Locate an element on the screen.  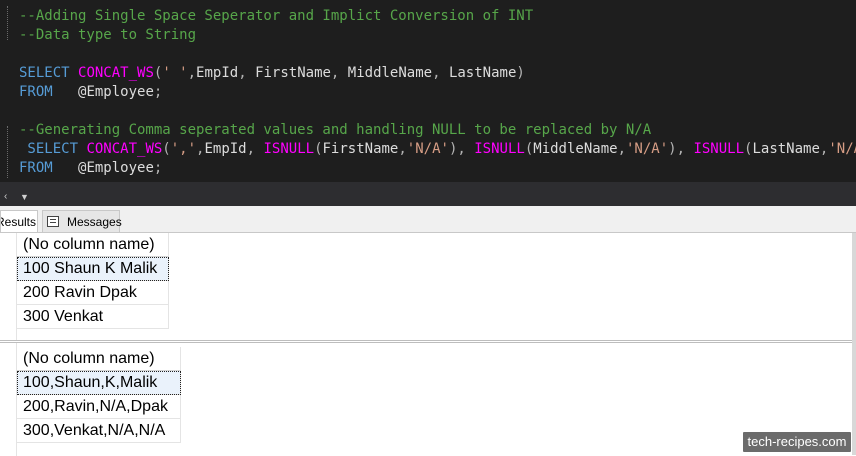
tab-results: Results is located at coordinates (19, 221).